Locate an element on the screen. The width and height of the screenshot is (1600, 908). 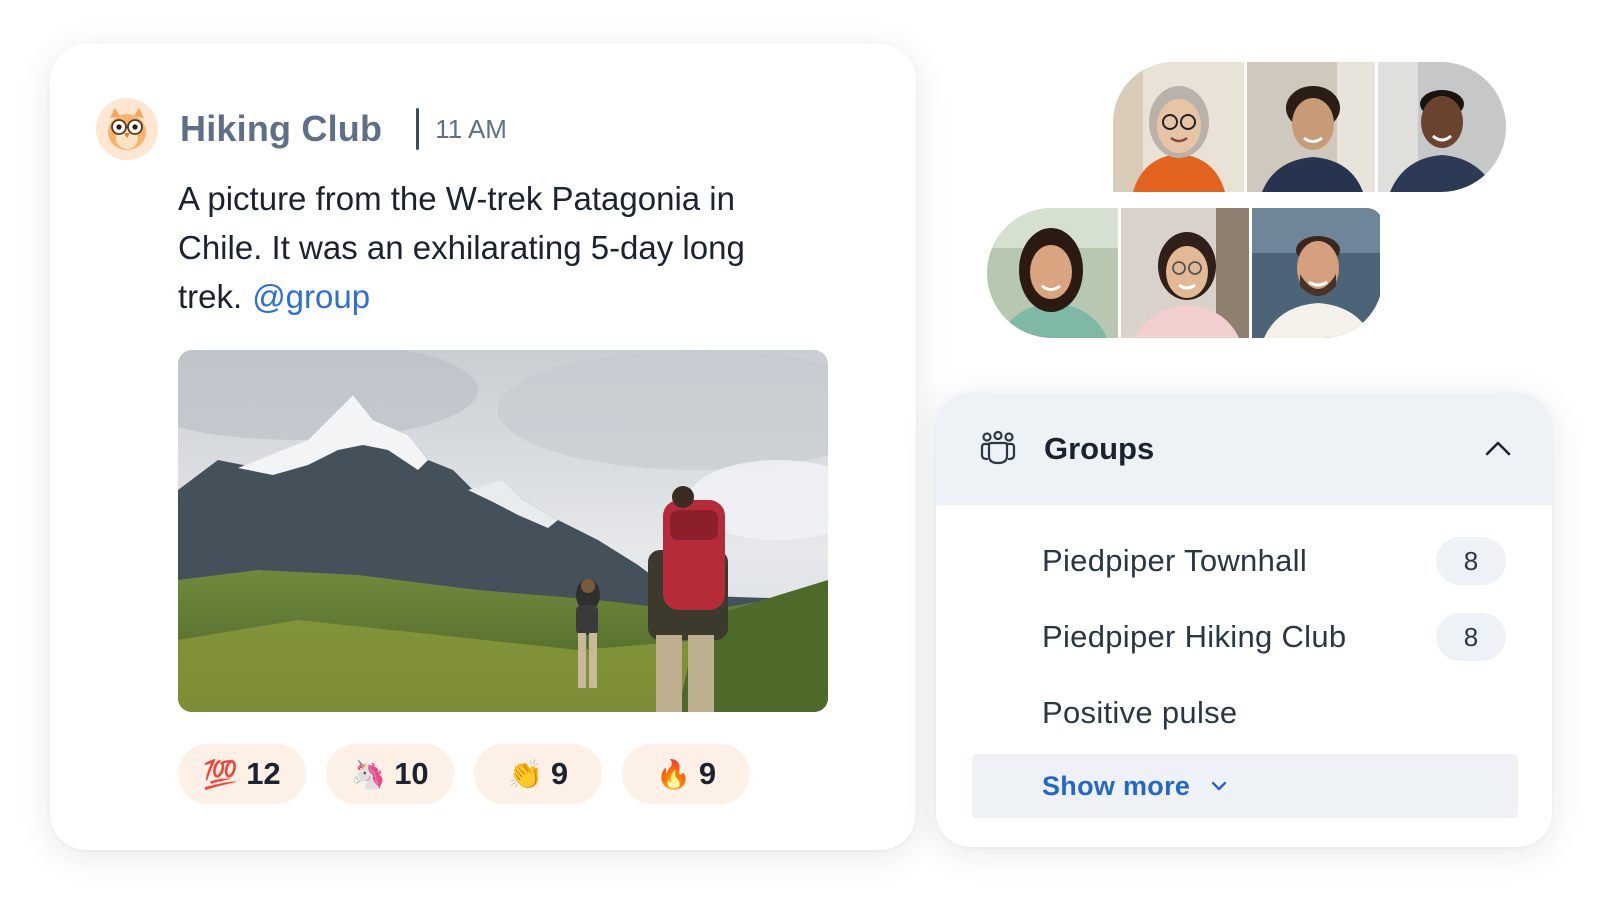
post-header: Hiking Club 11 AM is located at coordinates (301, 129).